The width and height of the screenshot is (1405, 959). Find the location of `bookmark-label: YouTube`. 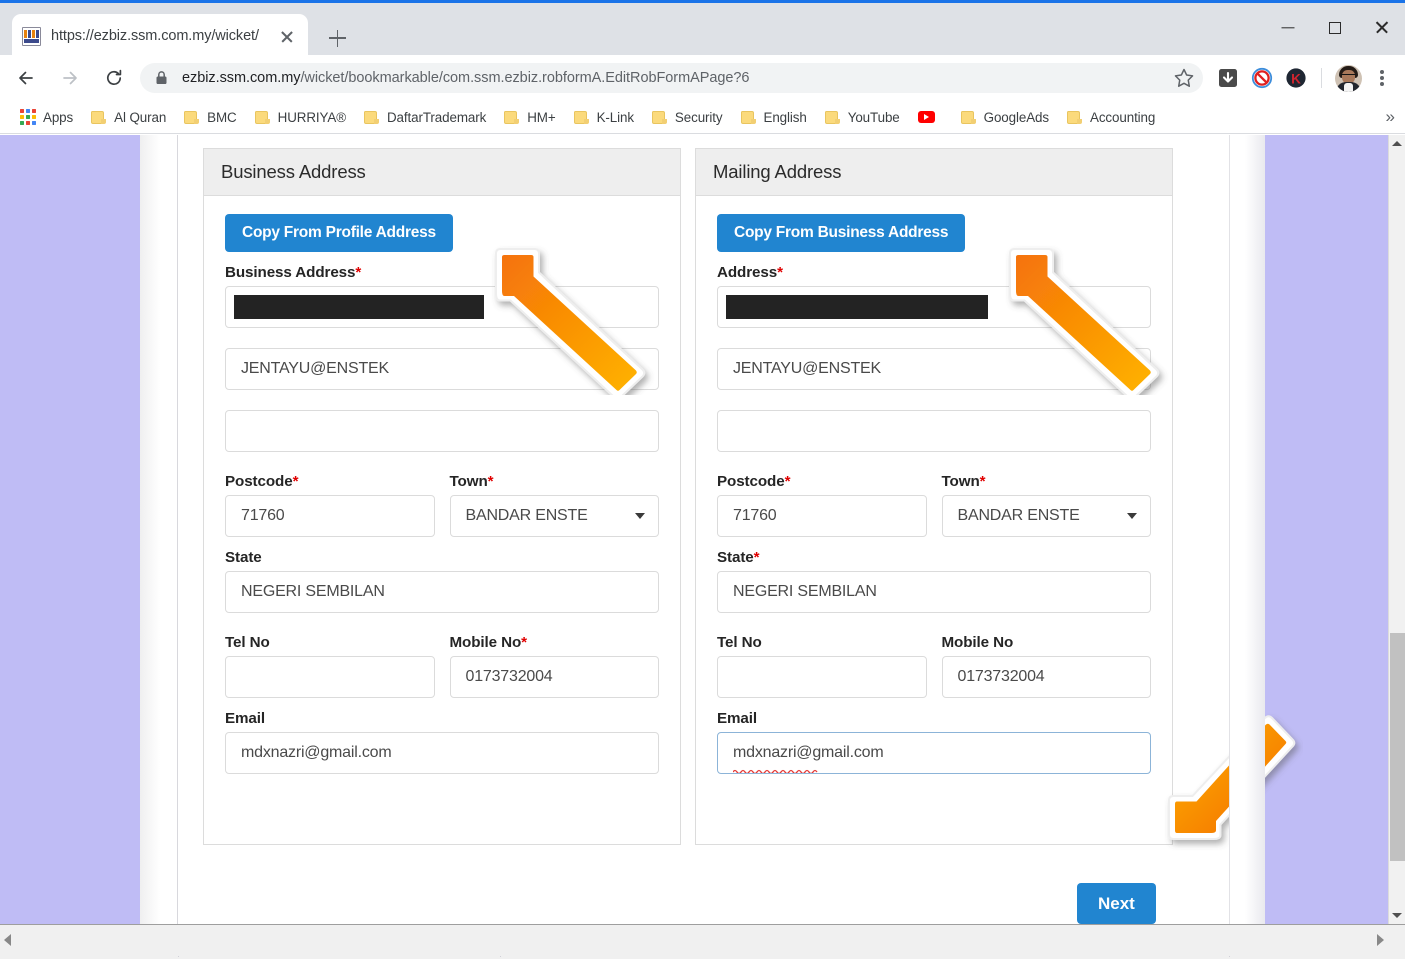

bookmark-label: YouTube is located at coordinates (873, 117).